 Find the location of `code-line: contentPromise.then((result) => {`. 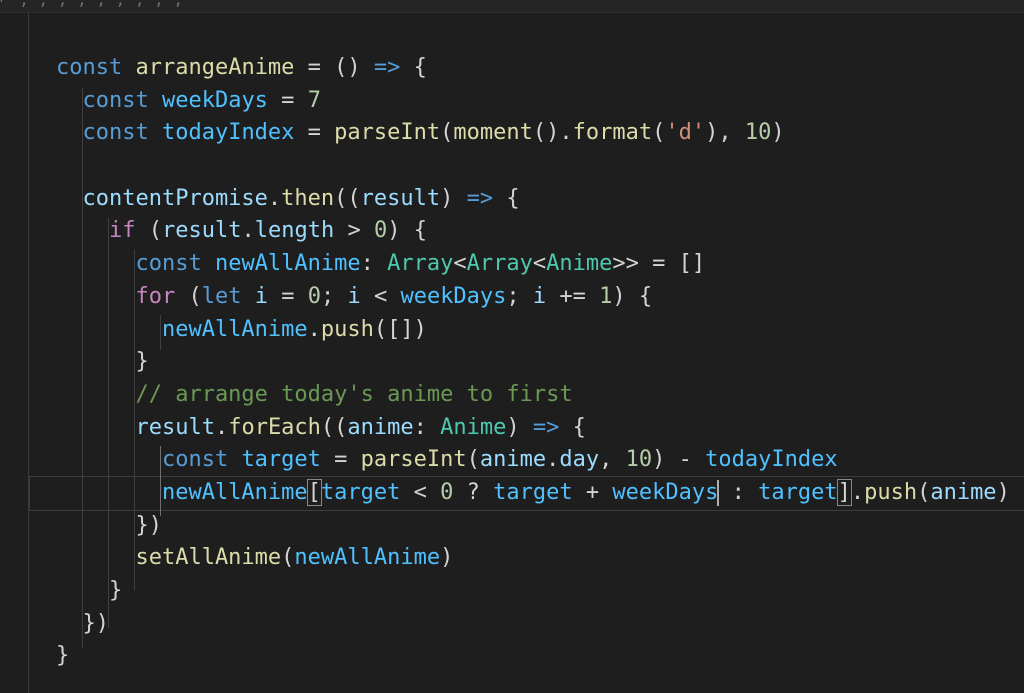

code-line: contentPromise.then((result) => { is located at coordinates (540, 199).